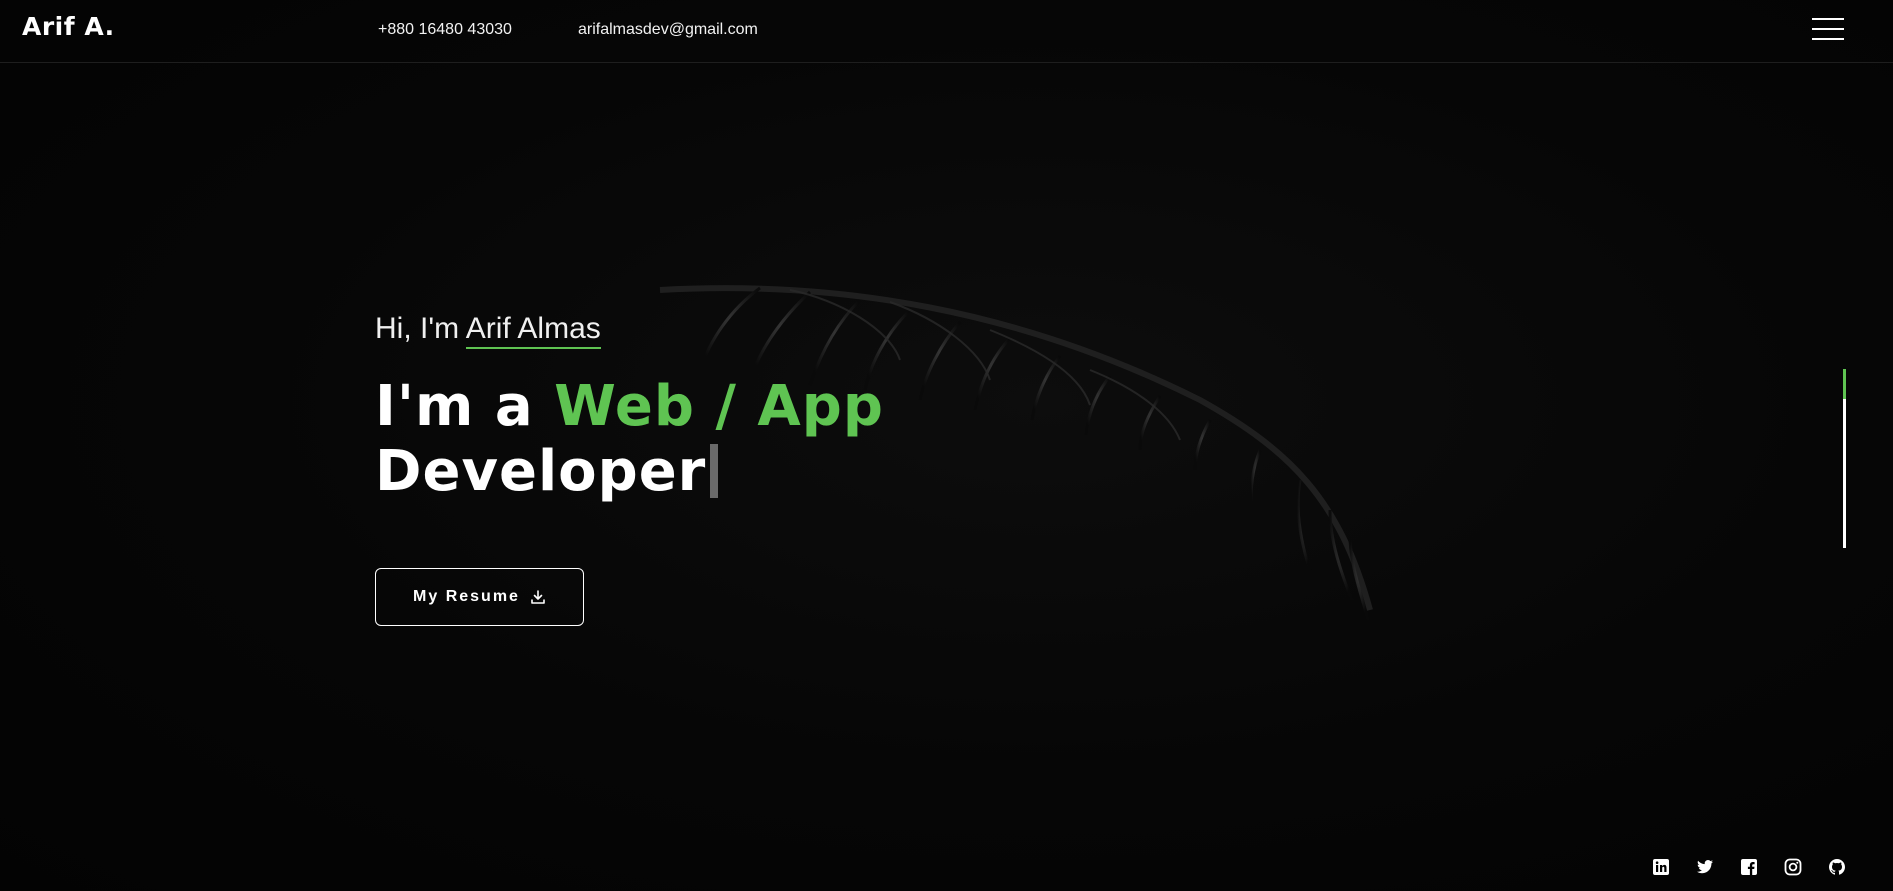 Image resolution: width=1893 pixels, height=891 pixels. I want to click on facebook-icon, so click(1749, 867).